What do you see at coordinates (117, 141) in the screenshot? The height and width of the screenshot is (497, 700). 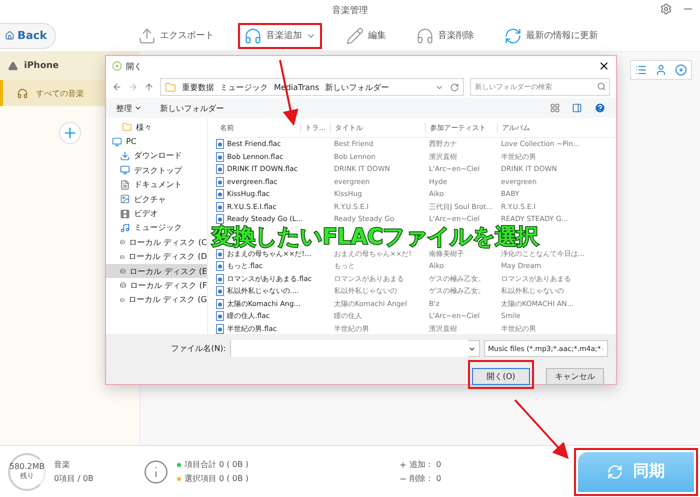 I see `pc-icon` at bounding box center [117, 141].